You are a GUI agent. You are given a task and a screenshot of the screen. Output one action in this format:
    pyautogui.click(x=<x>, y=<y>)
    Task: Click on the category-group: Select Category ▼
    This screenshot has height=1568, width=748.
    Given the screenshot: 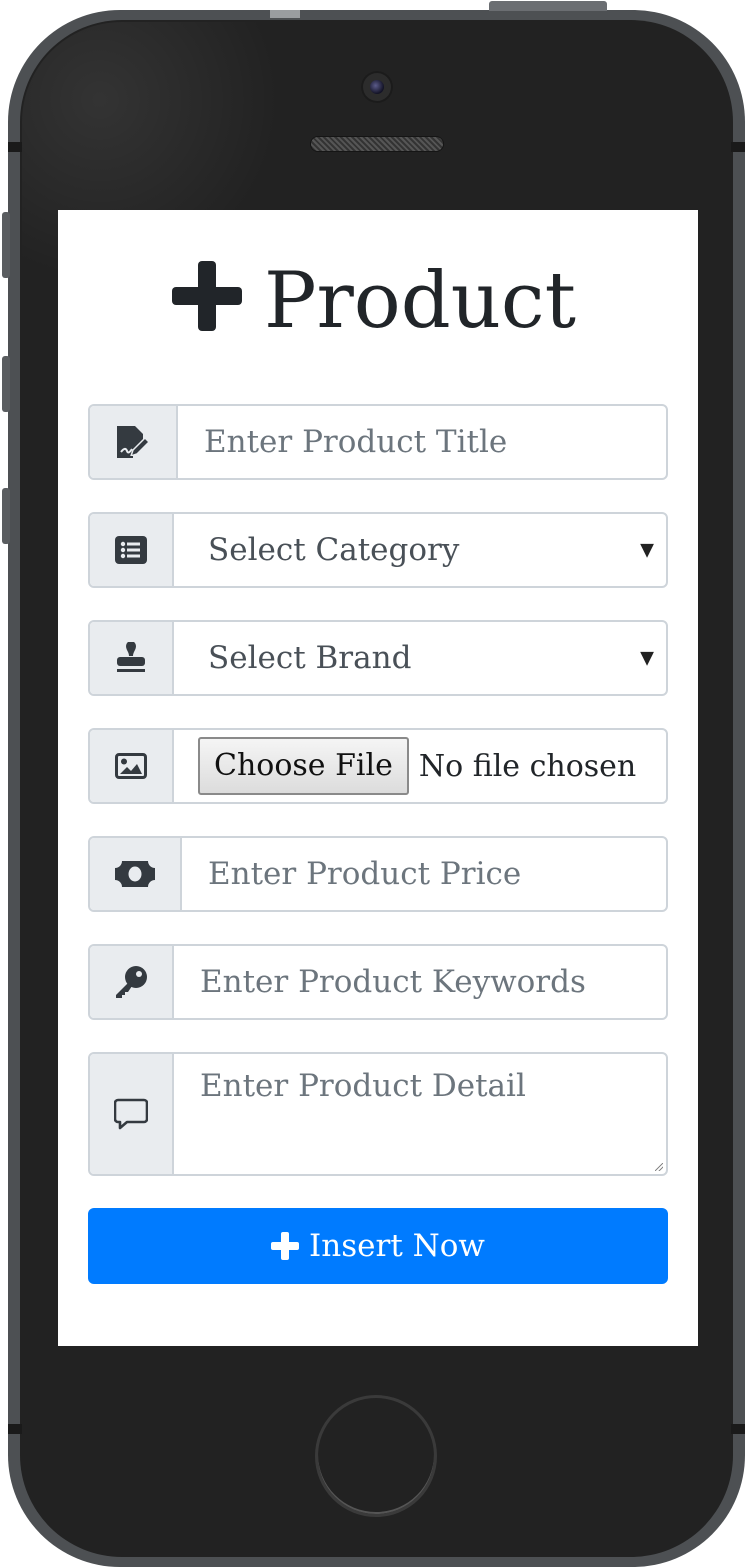 What is the action you would take?
    pyautogui.click(x=378, y=550)
    